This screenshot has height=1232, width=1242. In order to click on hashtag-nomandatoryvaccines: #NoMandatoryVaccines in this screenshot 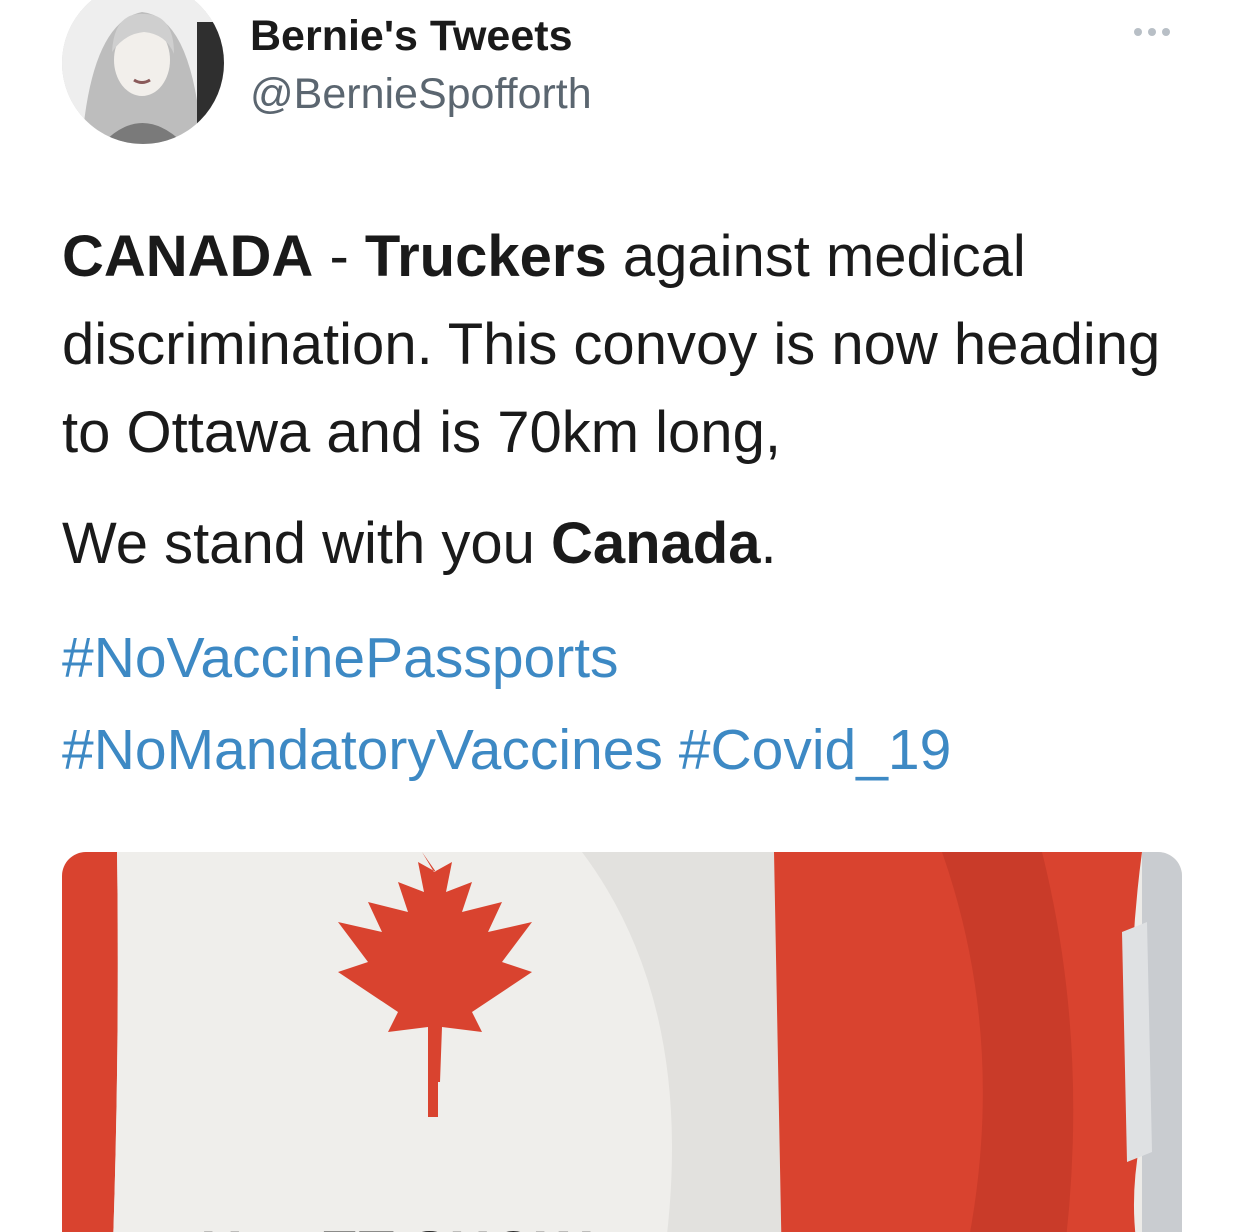, I will do `click(362, 750)`.